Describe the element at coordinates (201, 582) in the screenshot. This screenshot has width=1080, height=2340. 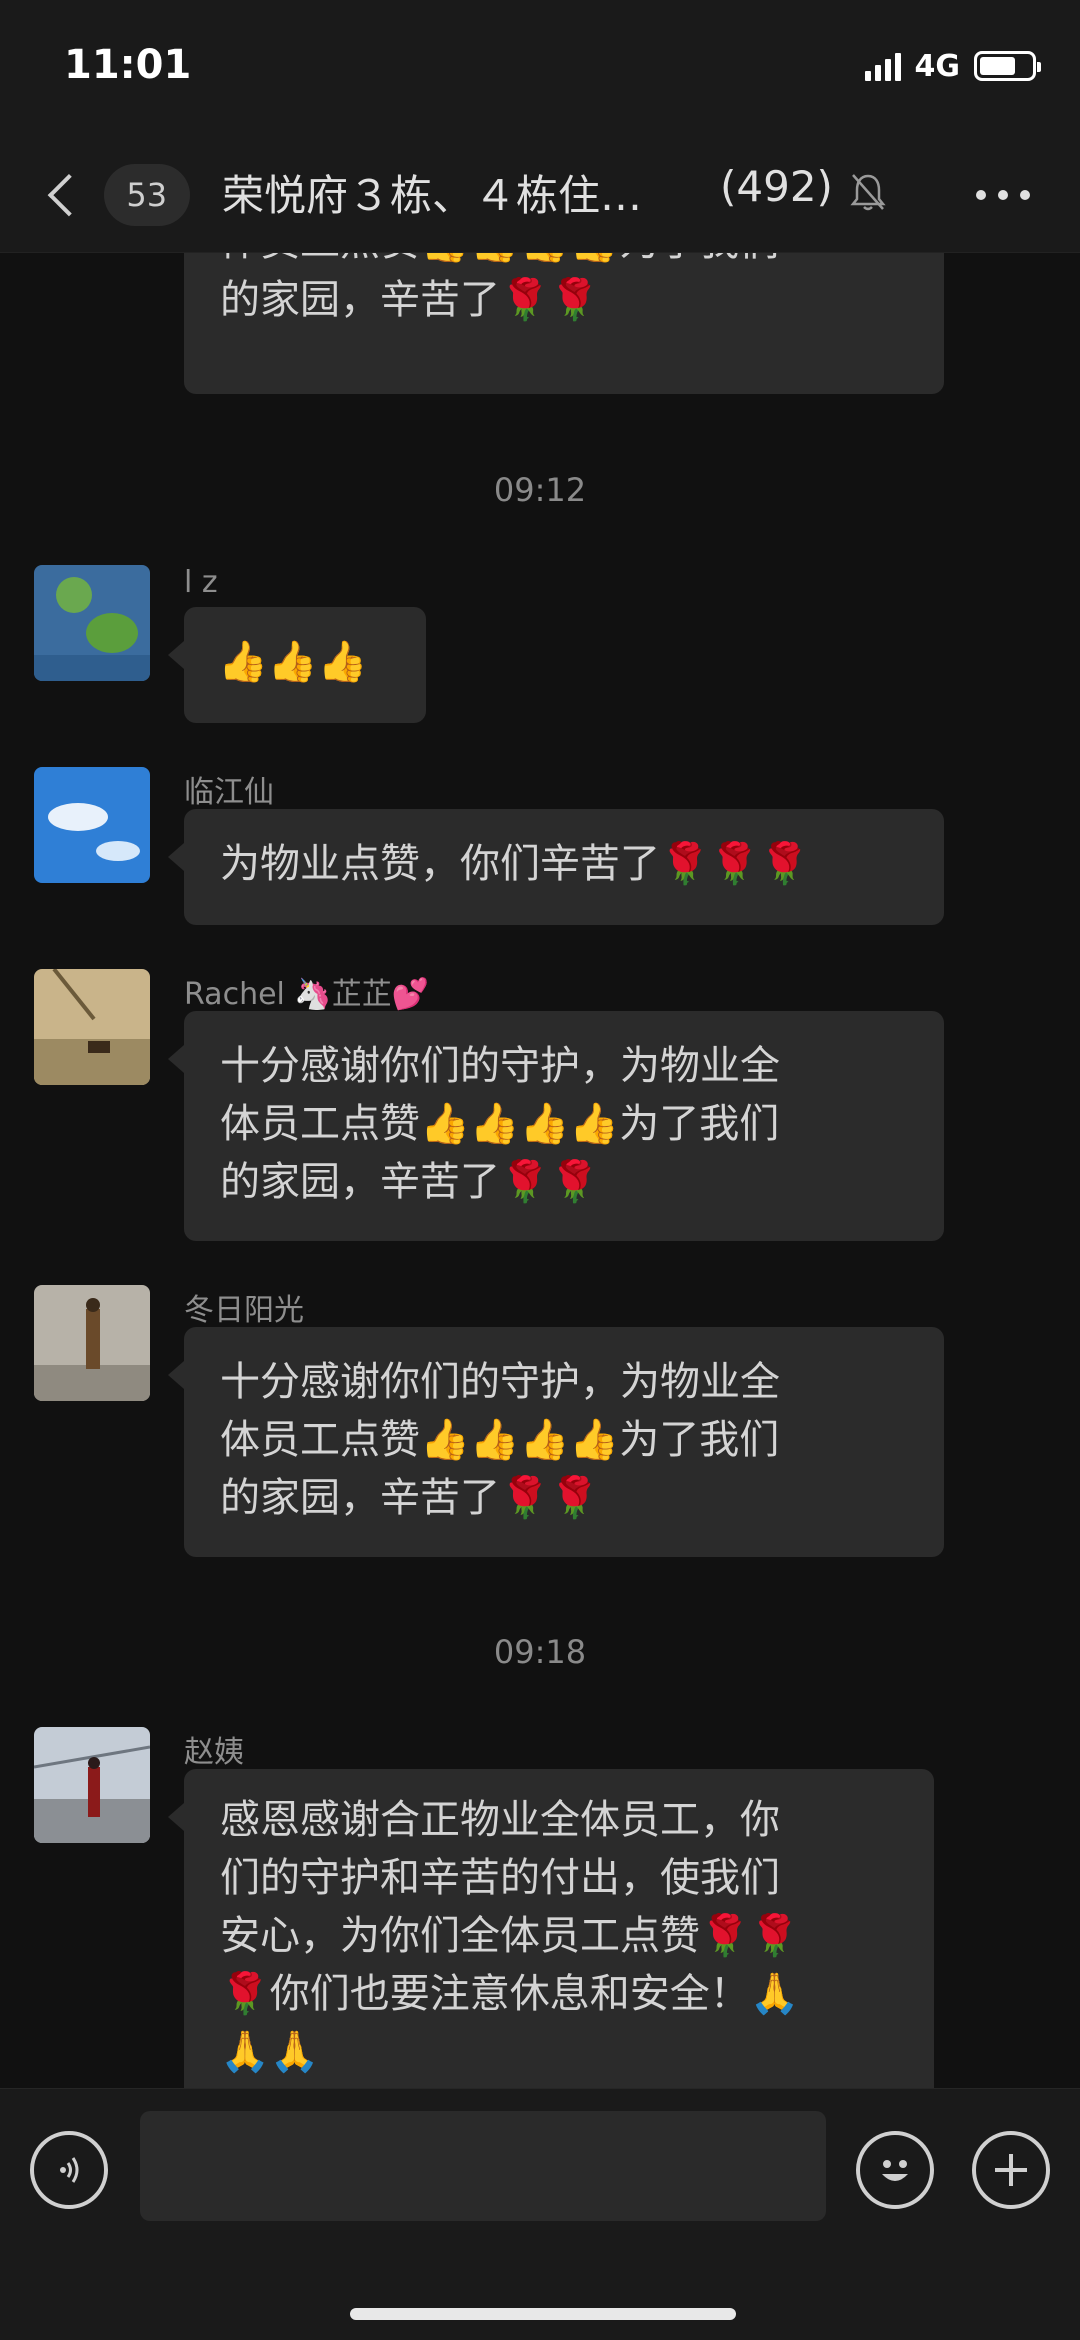
I see `sender-name: l z` at that location.